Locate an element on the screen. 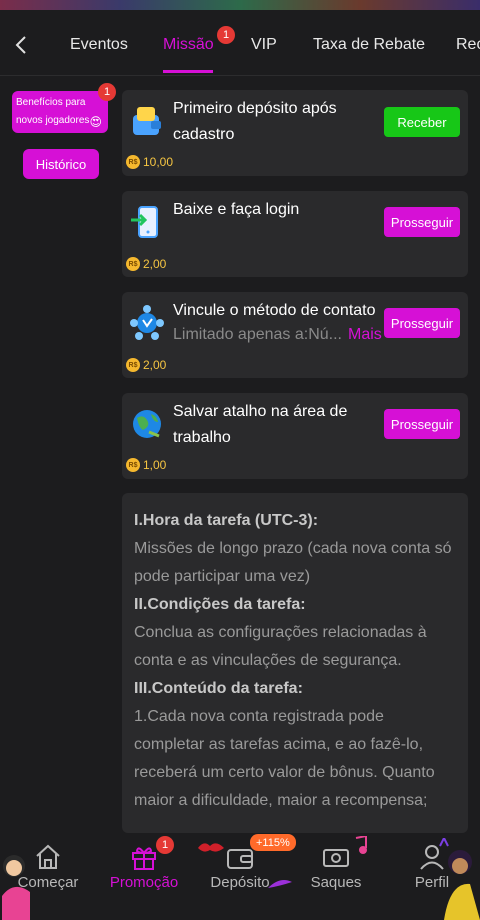 This screenshot has width=480, height=920. globe-icon is located at coordinates (147, 424).